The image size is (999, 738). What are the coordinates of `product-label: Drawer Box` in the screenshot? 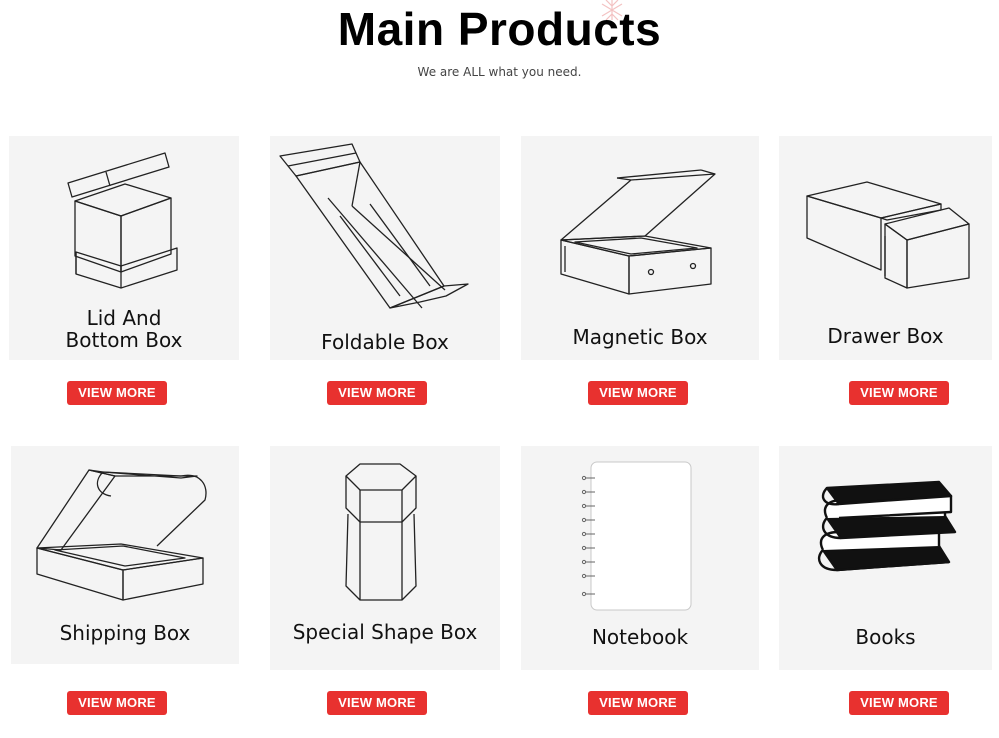 It's located at (885, 336).